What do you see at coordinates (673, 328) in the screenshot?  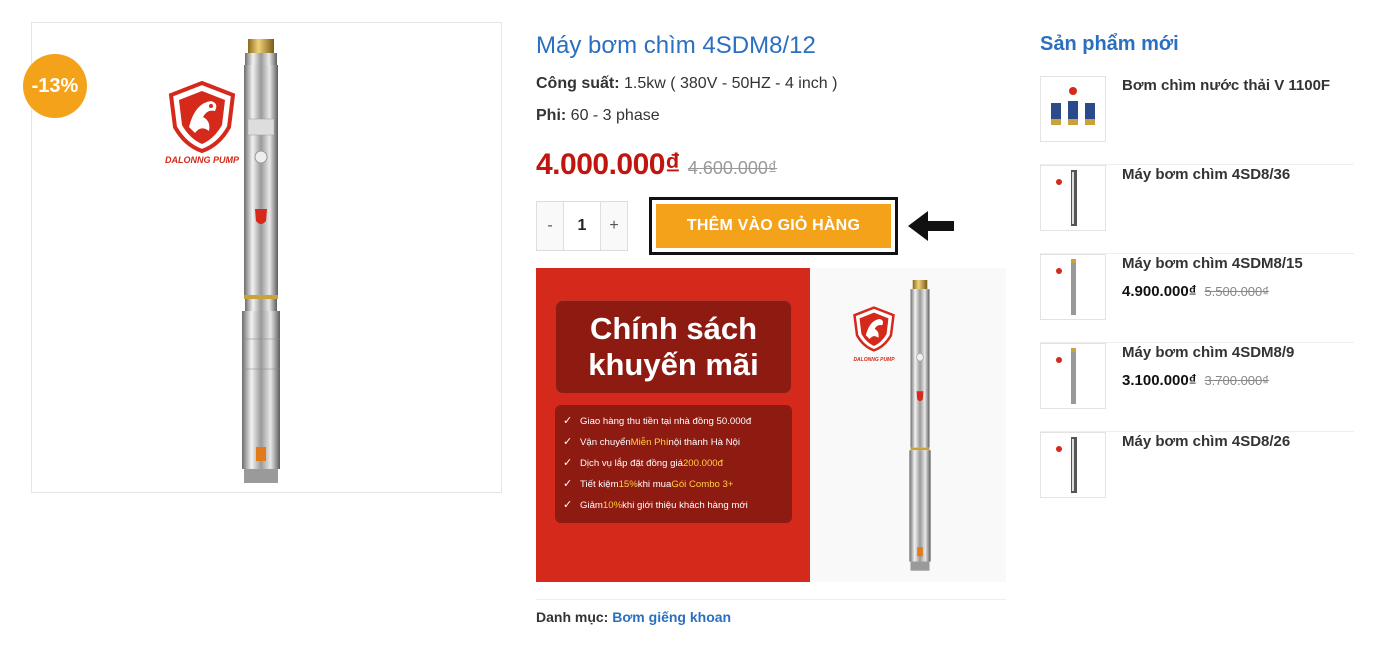 I see `promo-title-line: Chính sách` at bounding box center [673, 328].